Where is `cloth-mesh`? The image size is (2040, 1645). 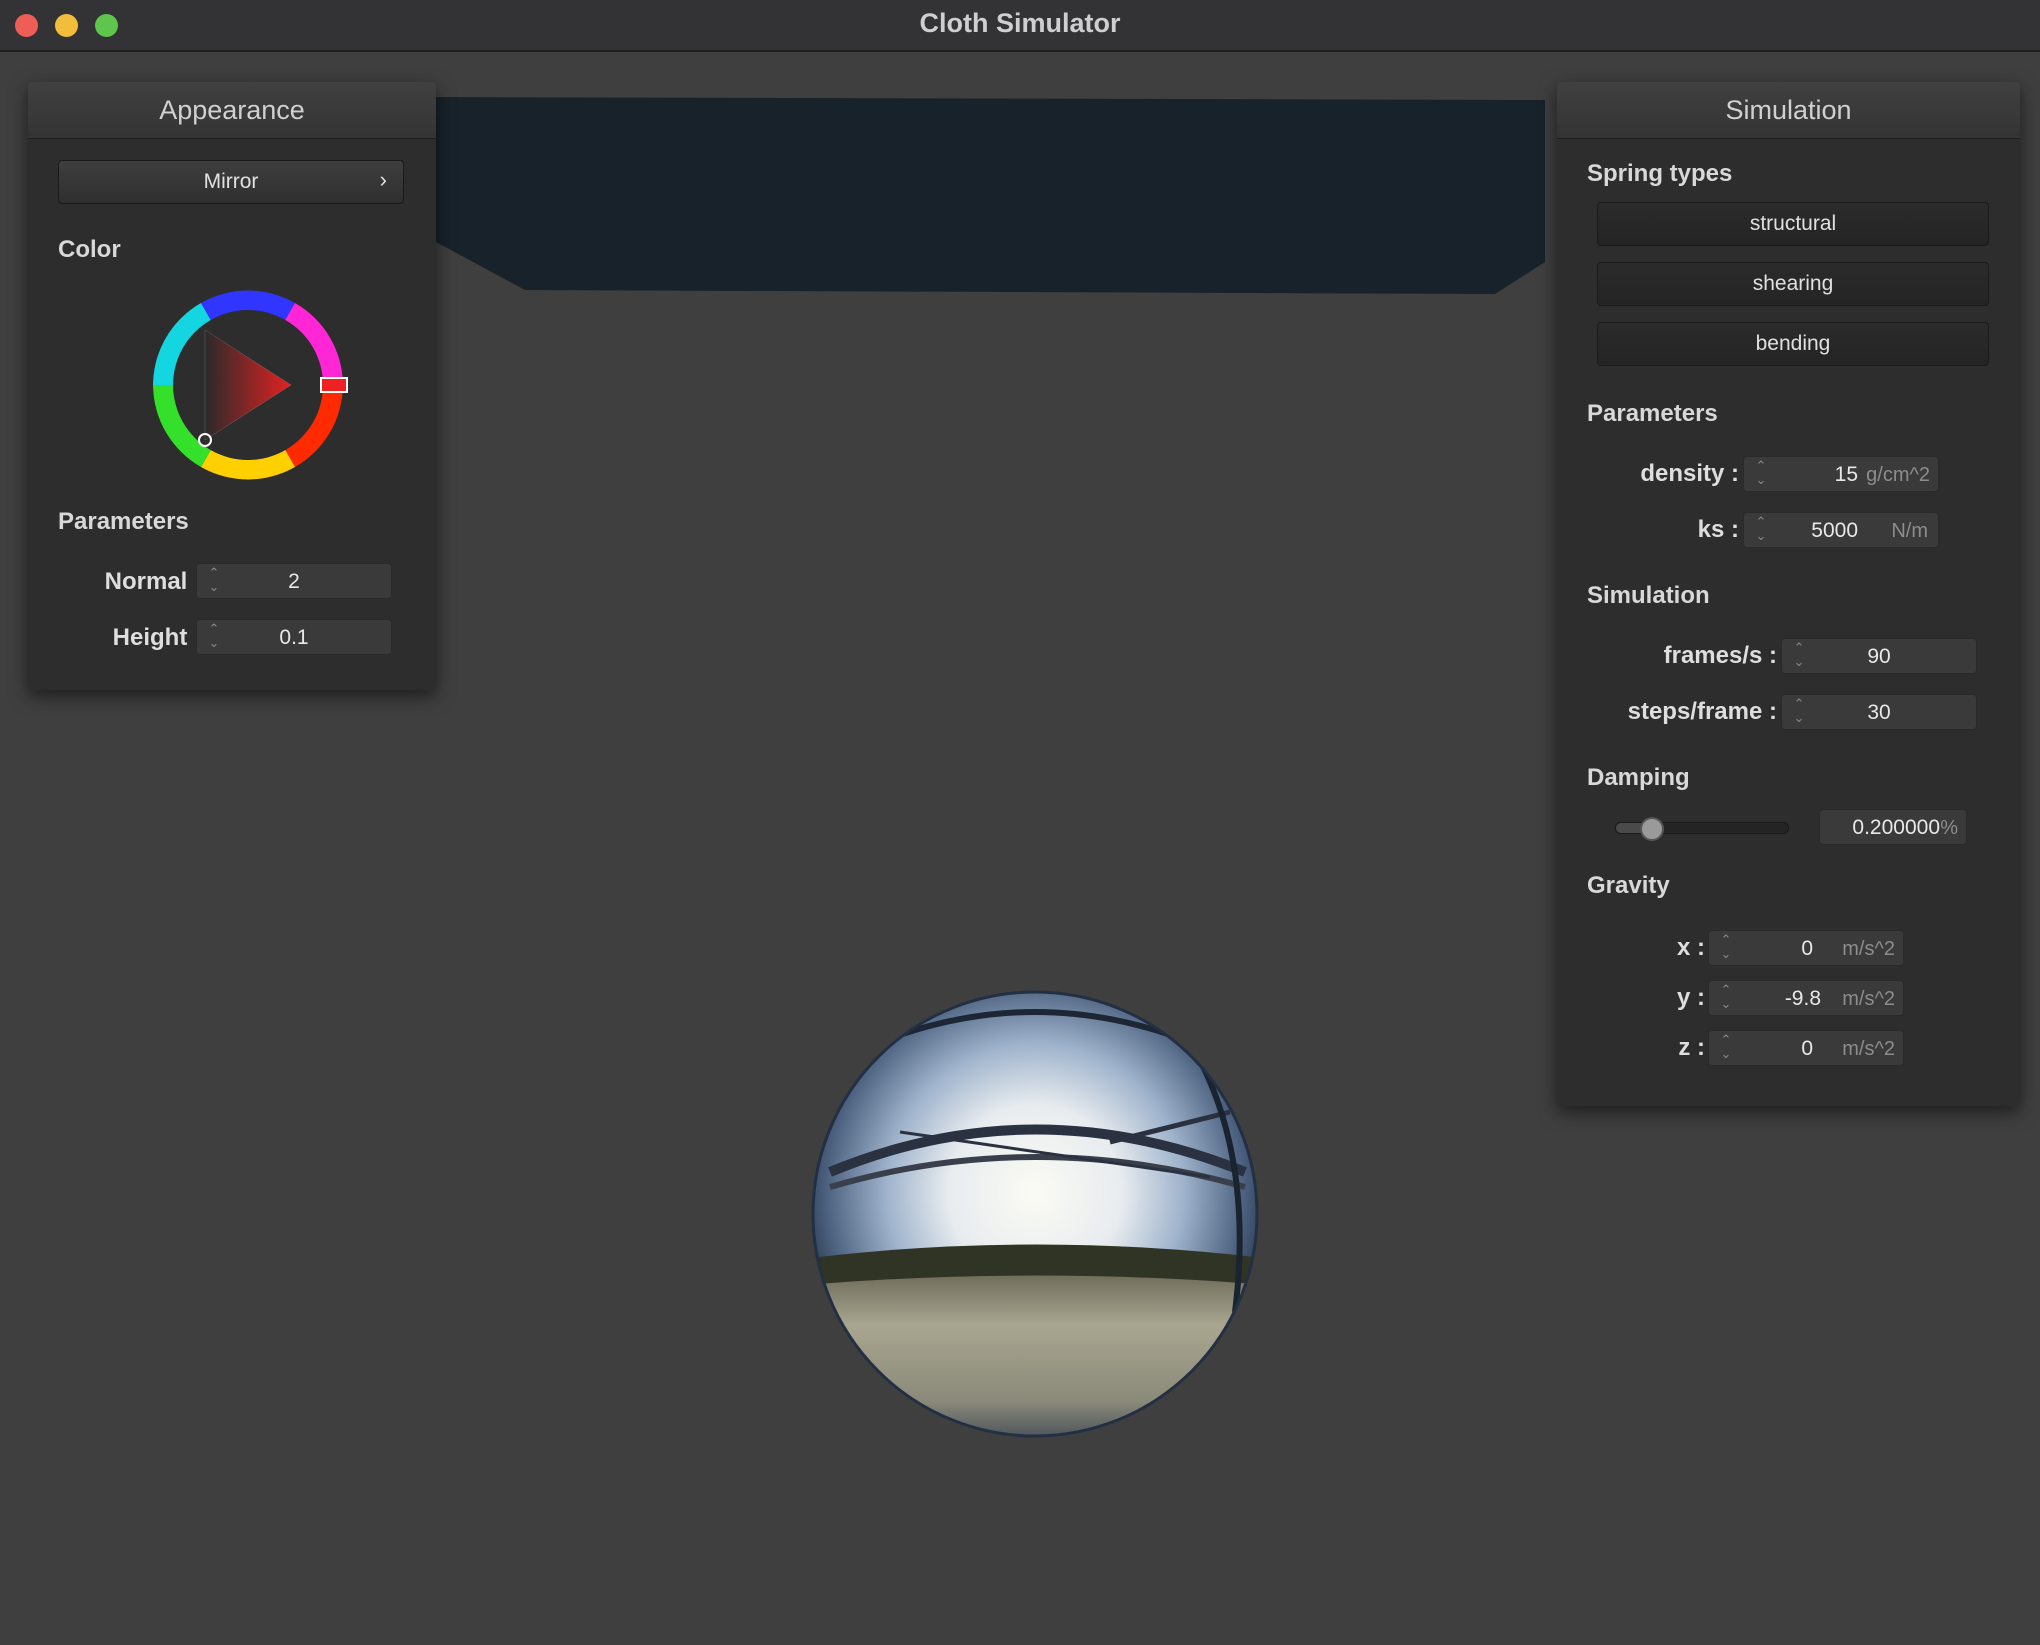
cloth-mesh is located at coordinates (982, 195).